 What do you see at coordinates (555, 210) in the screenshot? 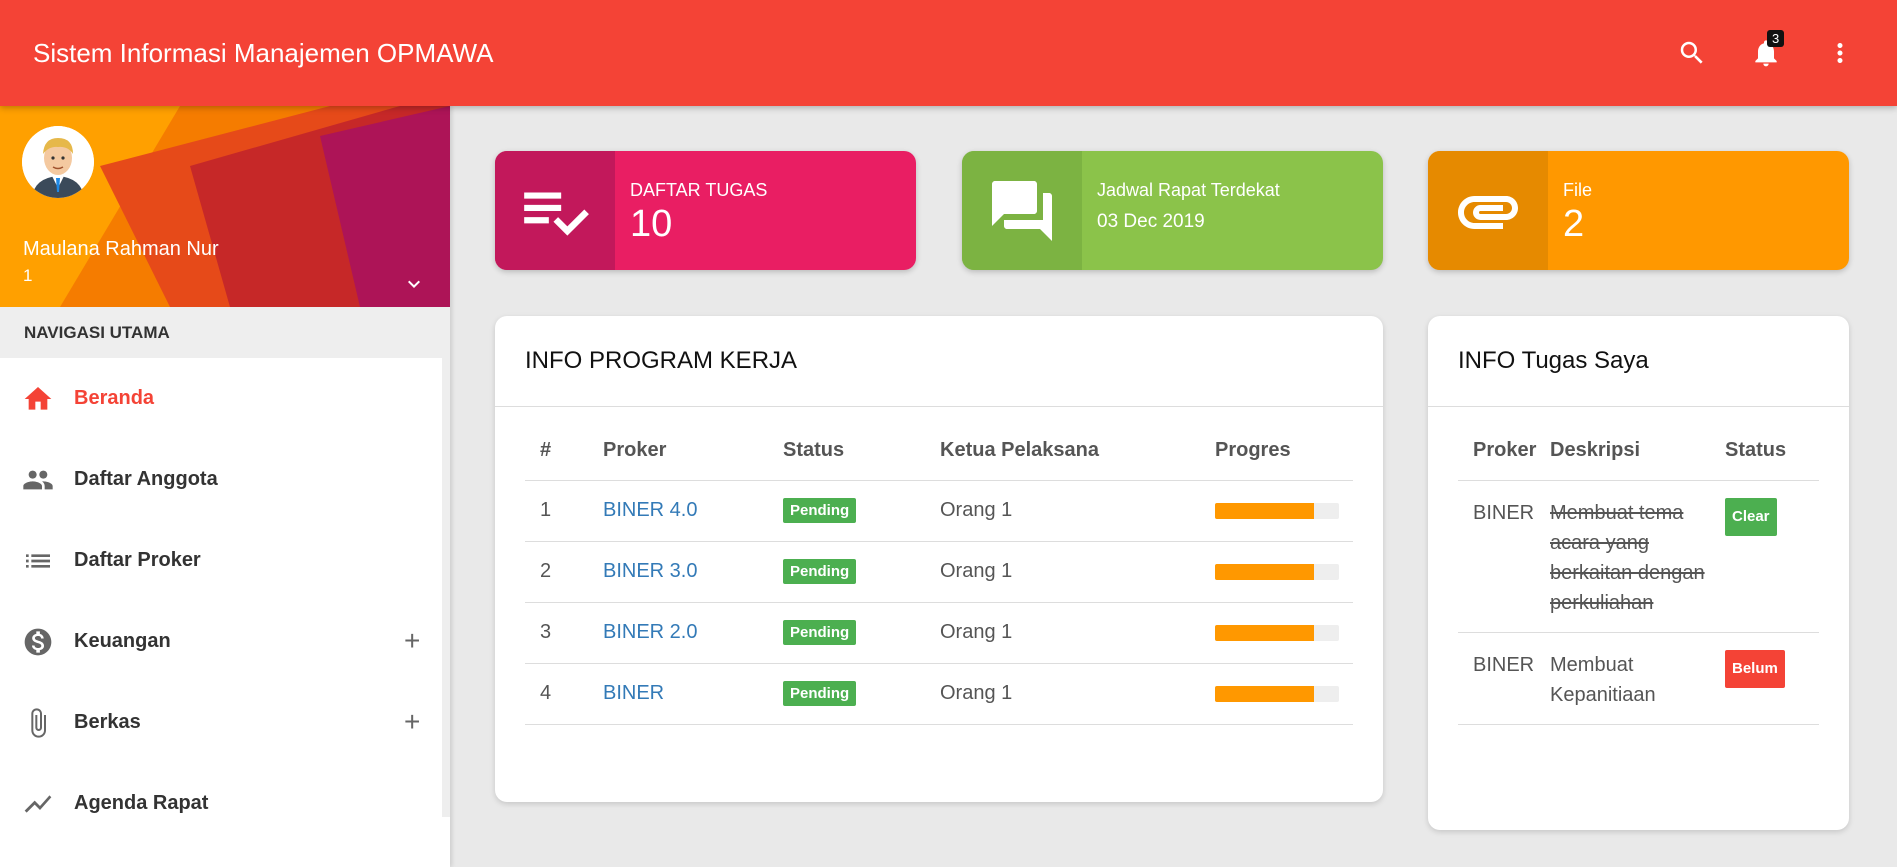
I see `playlist-check-icon` at bounding box center [555, 210].